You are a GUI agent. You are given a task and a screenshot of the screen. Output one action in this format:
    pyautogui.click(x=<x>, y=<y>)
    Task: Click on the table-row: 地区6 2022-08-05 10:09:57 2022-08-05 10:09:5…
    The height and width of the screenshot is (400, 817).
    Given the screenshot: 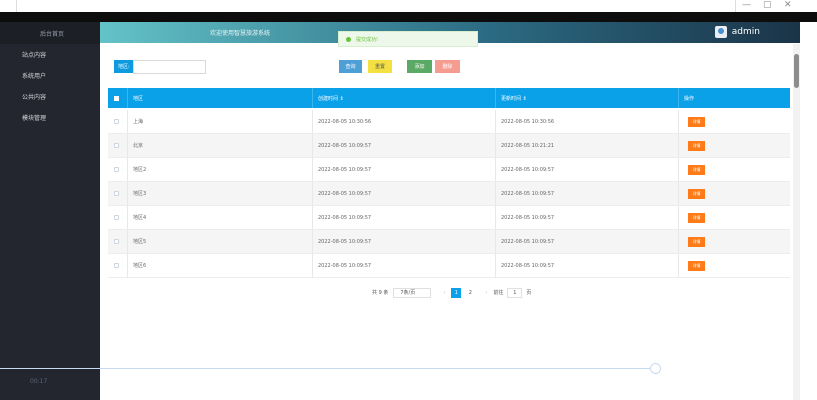 What is the action you would take?
    pyautogui.click(x=449, y=266)
    